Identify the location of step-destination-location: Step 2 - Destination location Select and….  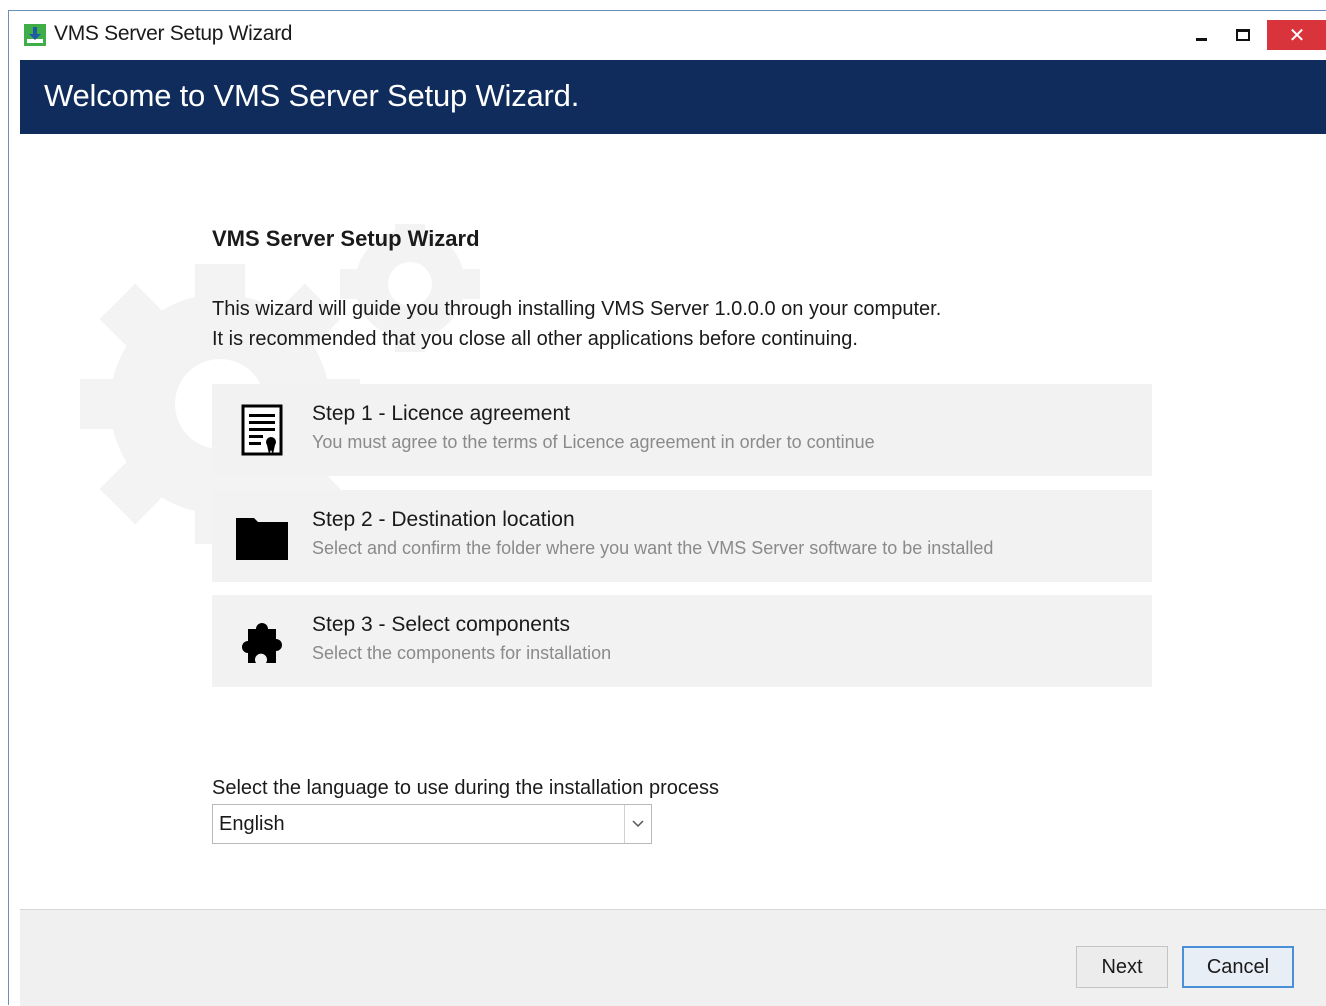
(682, 536).